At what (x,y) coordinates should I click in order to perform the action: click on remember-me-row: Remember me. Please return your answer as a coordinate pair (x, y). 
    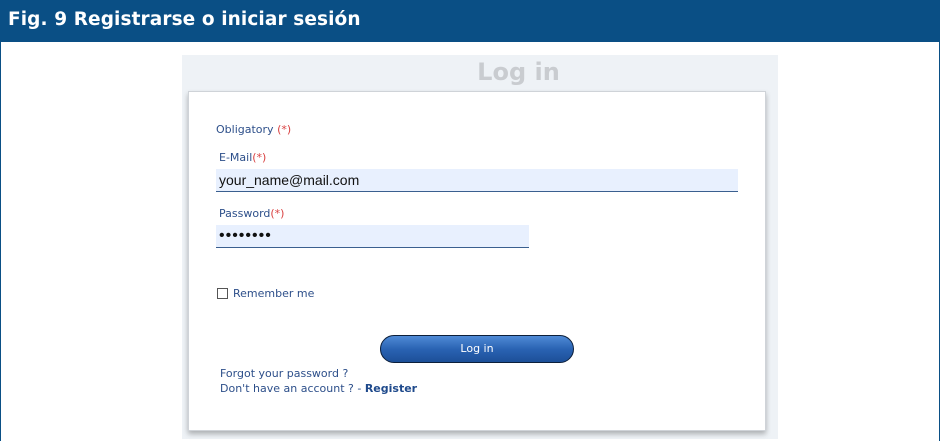
    Looking at the image, I should click on (265, 293).